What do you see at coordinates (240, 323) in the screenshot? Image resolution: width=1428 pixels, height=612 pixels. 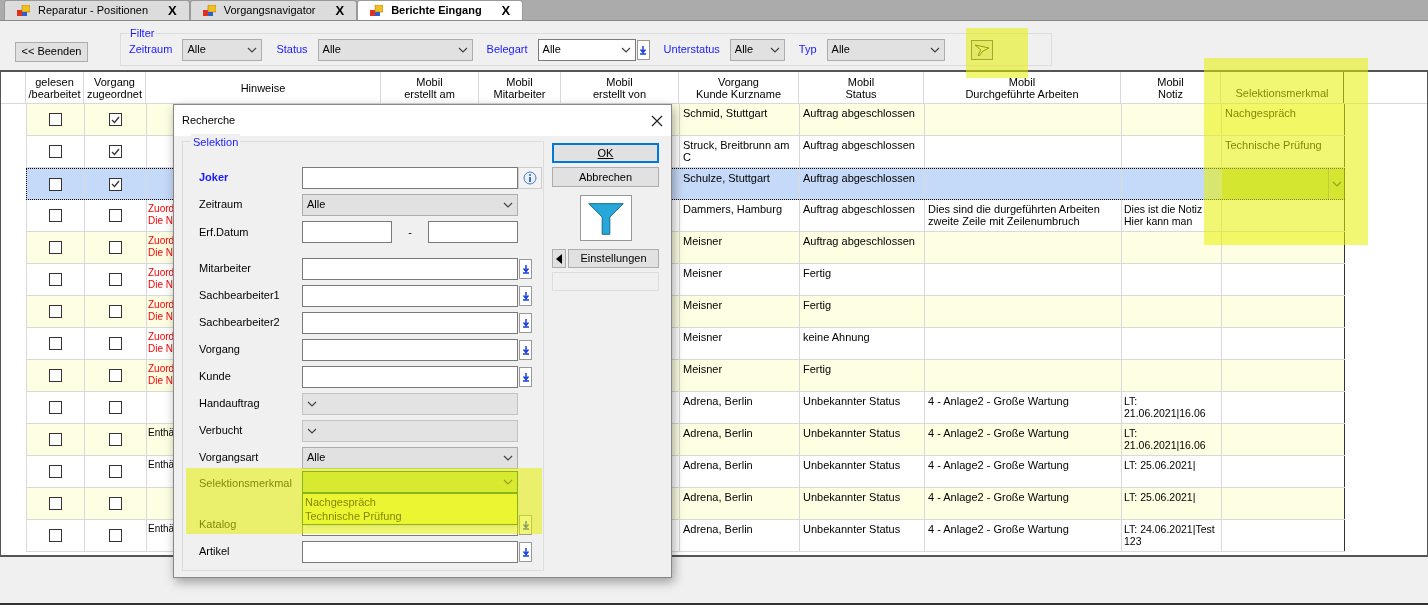 I see `field-label: Sachbearbeiter2` at bounding box center [240, 323].